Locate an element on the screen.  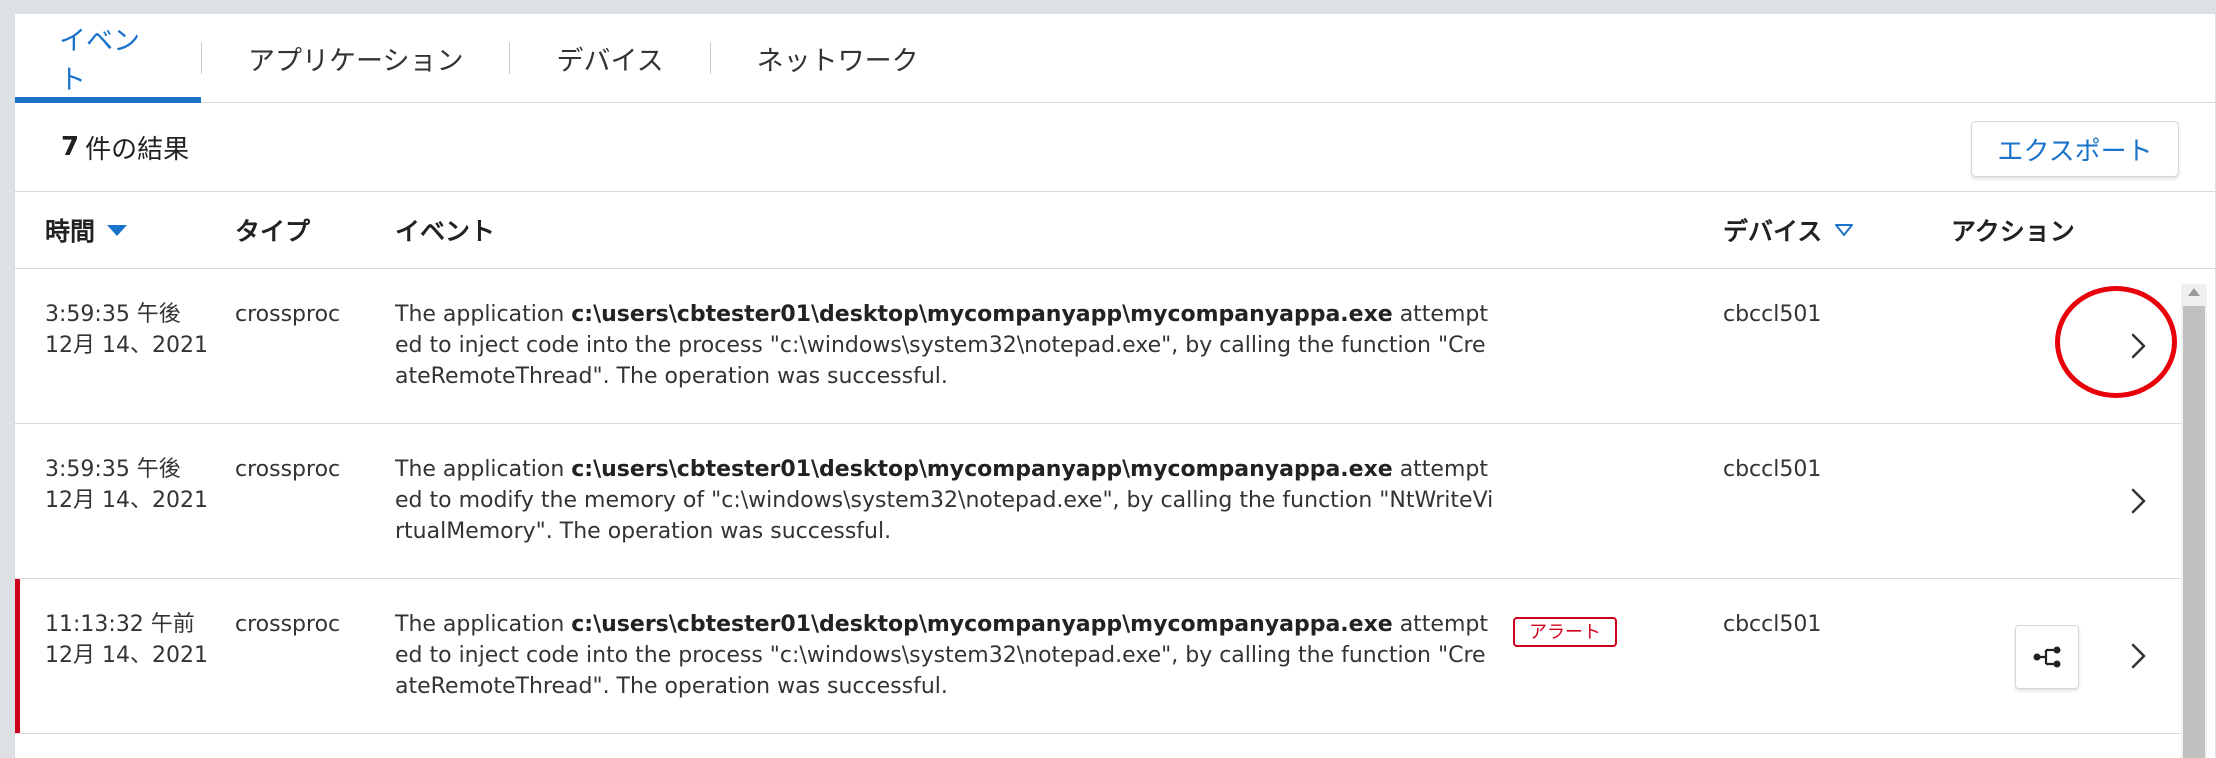
column-header-time: 時間 is located at coordinates (86, 230).